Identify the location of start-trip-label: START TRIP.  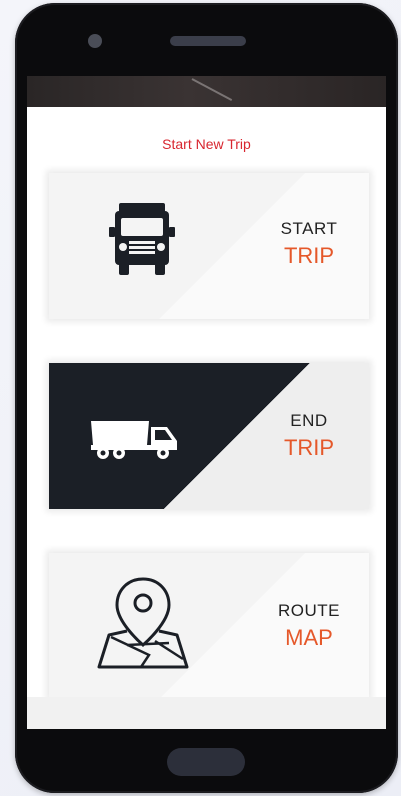
(309, 244).